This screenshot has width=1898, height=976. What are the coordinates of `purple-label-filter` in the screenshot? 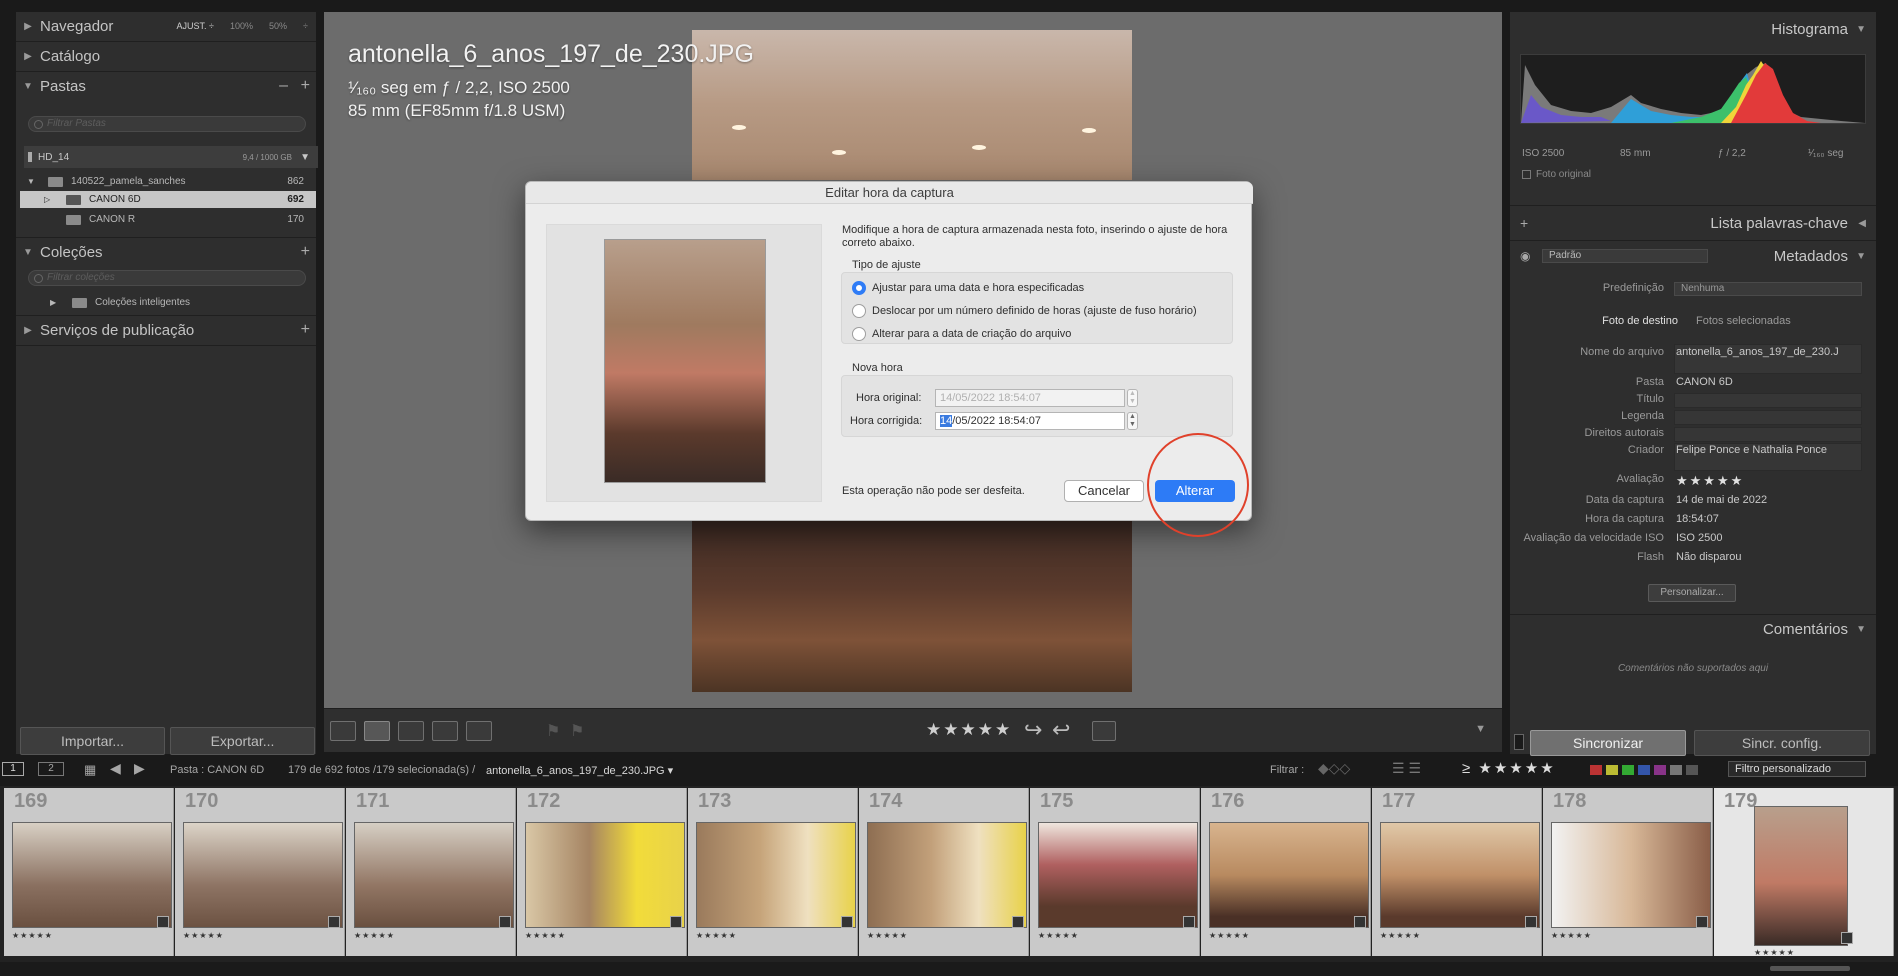 It's located at (1660, 770).